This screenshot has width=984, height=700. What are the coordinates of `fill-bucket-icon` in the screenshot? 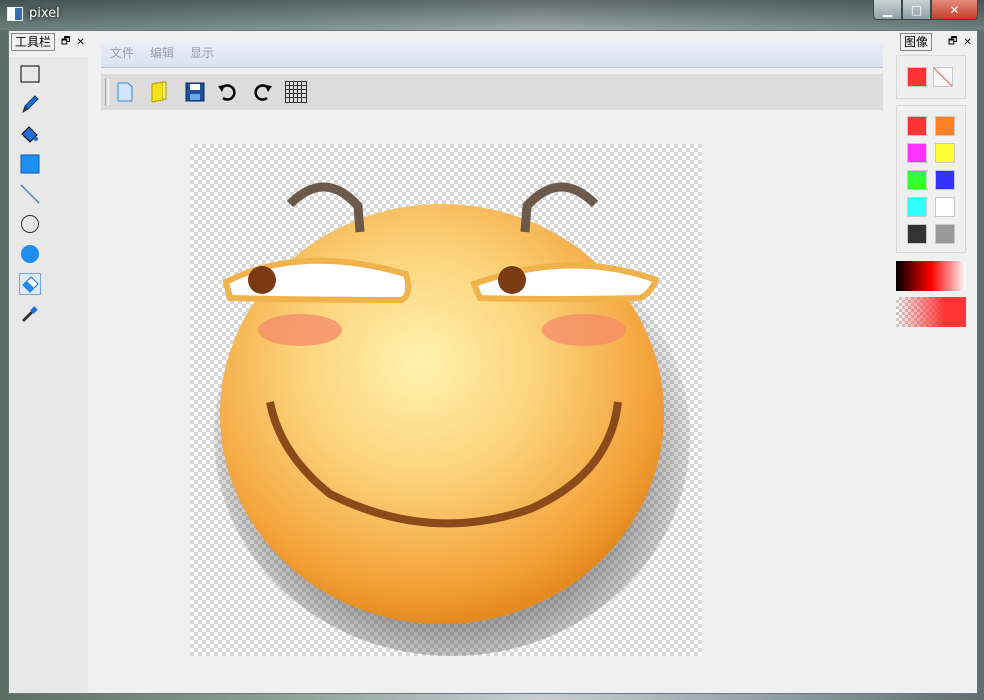 It's located at (30, 134).